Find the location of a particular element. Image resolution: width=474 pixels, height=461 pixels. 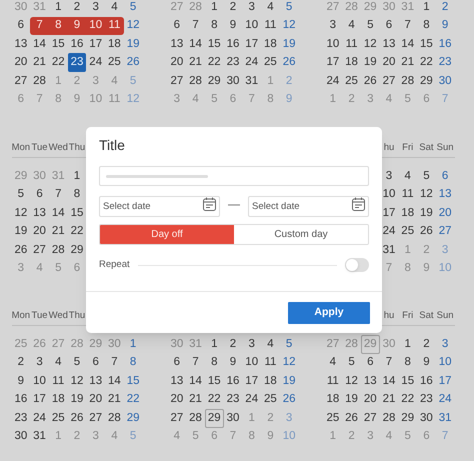

day-number: 5 is located at coordinates (289, 344).